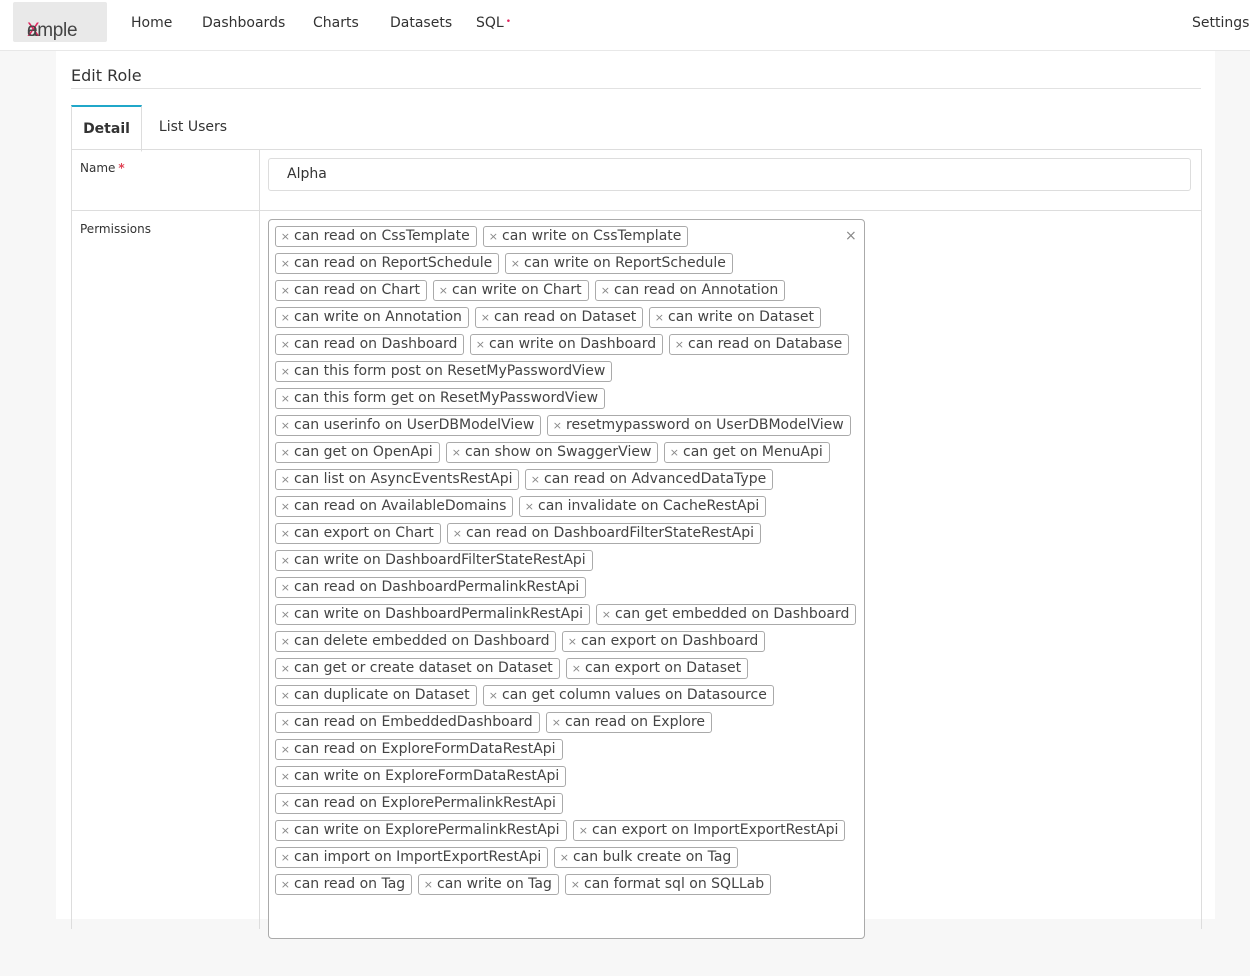 The image size is (1250, 976). Describe the element at coordinates (357, 452) in the screenshot. I see `permission-chip: × can get on OpenApi` at that location.